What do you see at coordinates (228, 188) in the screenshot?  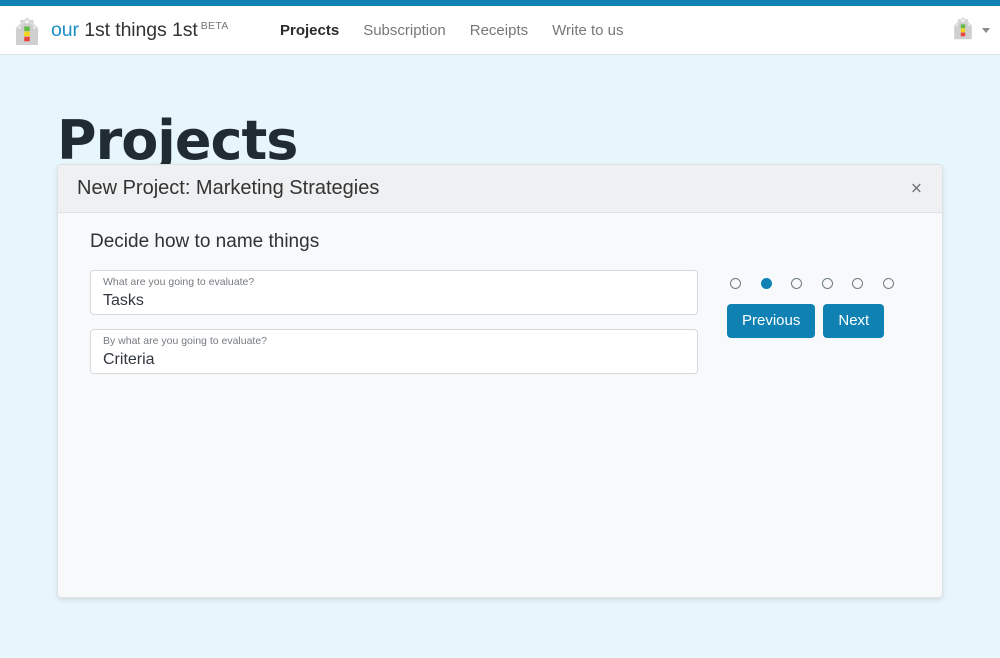 I see `panel-title: New Project: Marketing Strategies` at bounding box center [228, 188].